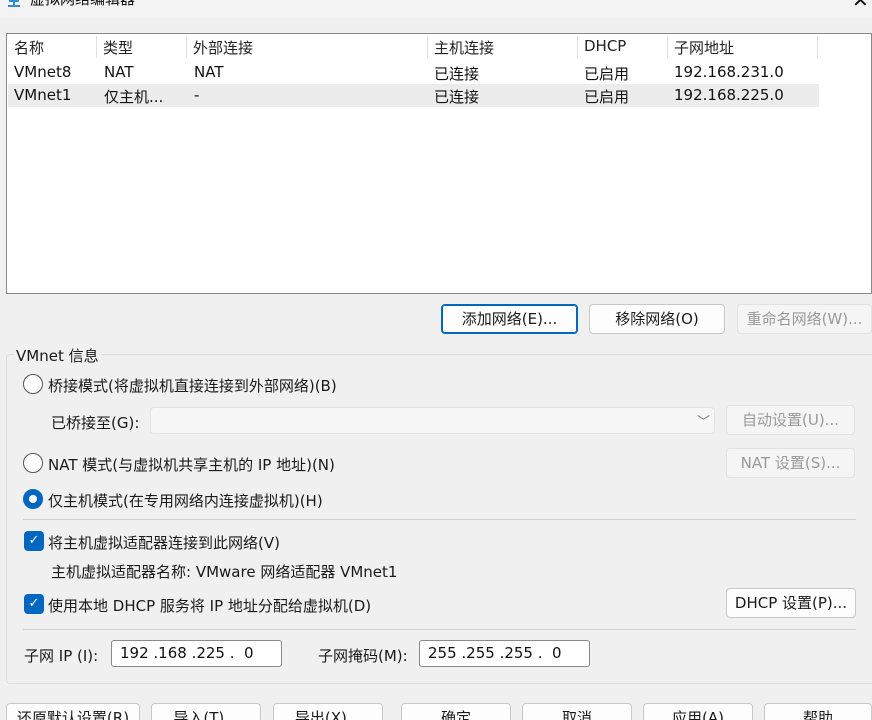 This screenshot has height=720, width=872. I want to click on window-title: 虚拟网络编辑器, so click(82, 4).